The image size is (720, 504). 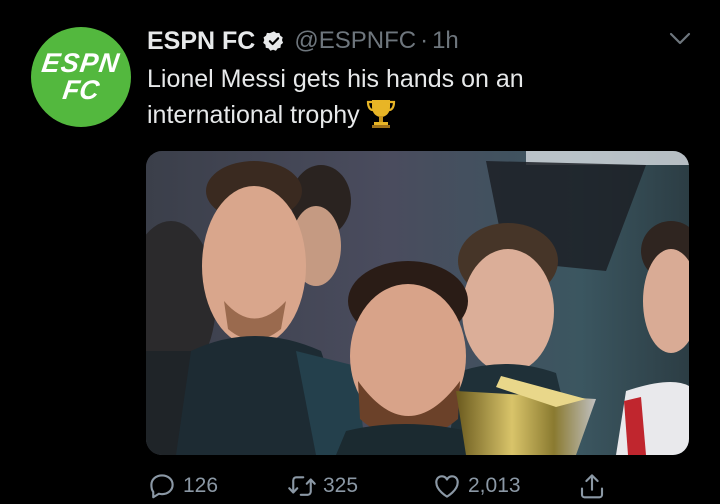 What do you see at coordinates (182, 486) in the screenshot?
I see `reply-button: 126` at bounding box center [182, 486].